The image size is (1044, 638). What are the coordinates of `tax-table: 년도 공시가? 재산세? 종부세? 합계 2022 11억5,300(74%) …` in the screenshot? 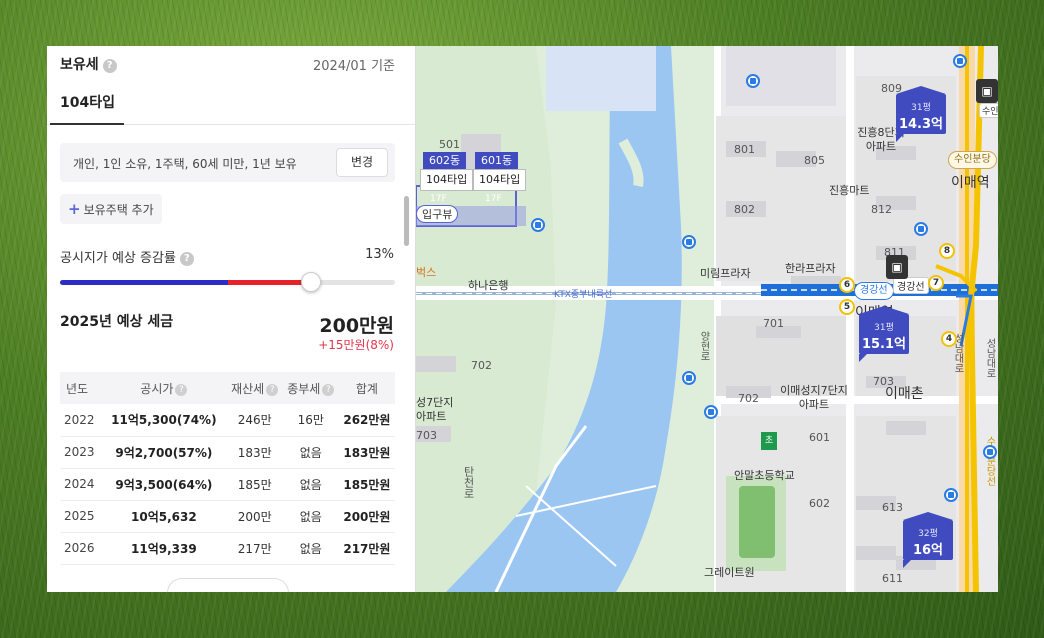 It's located at (227, 468).